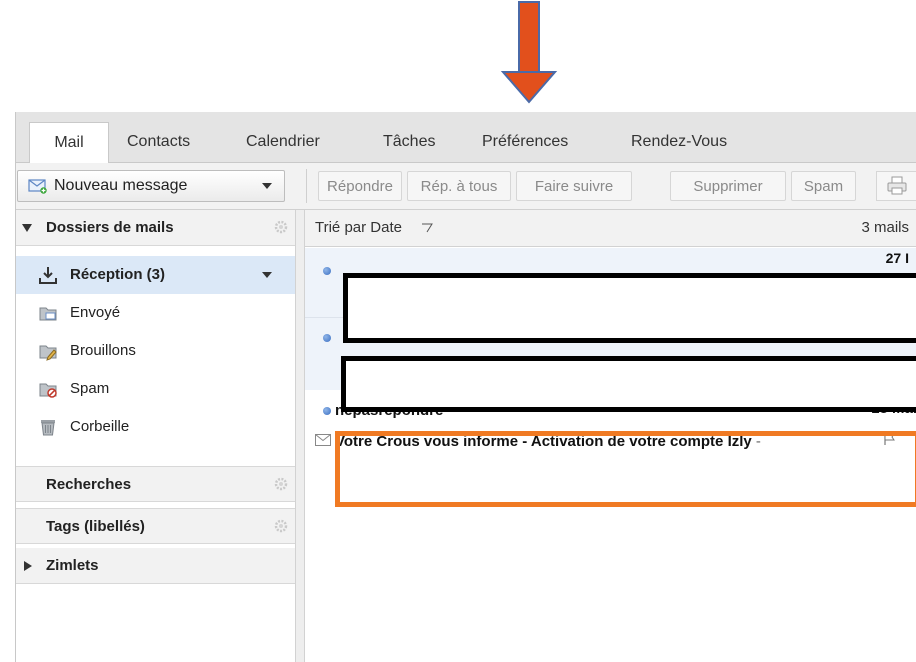  I want to click on reply-all-button: Rép. à tous, so click(459, 186).